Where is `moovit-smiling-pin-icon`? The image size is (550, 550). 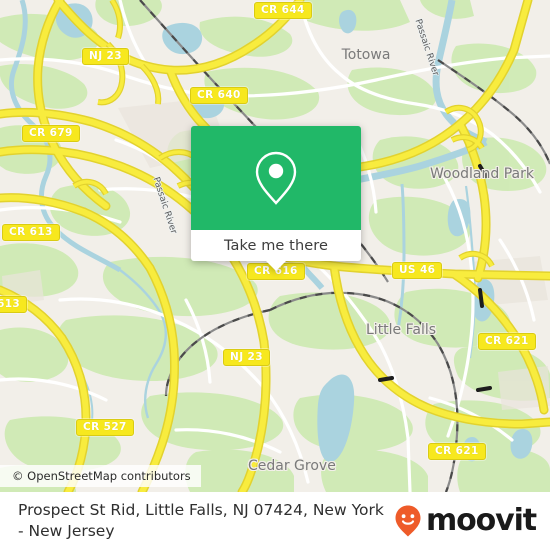
moovit-smiling-pin-icon is located at coordinates (408, 521).